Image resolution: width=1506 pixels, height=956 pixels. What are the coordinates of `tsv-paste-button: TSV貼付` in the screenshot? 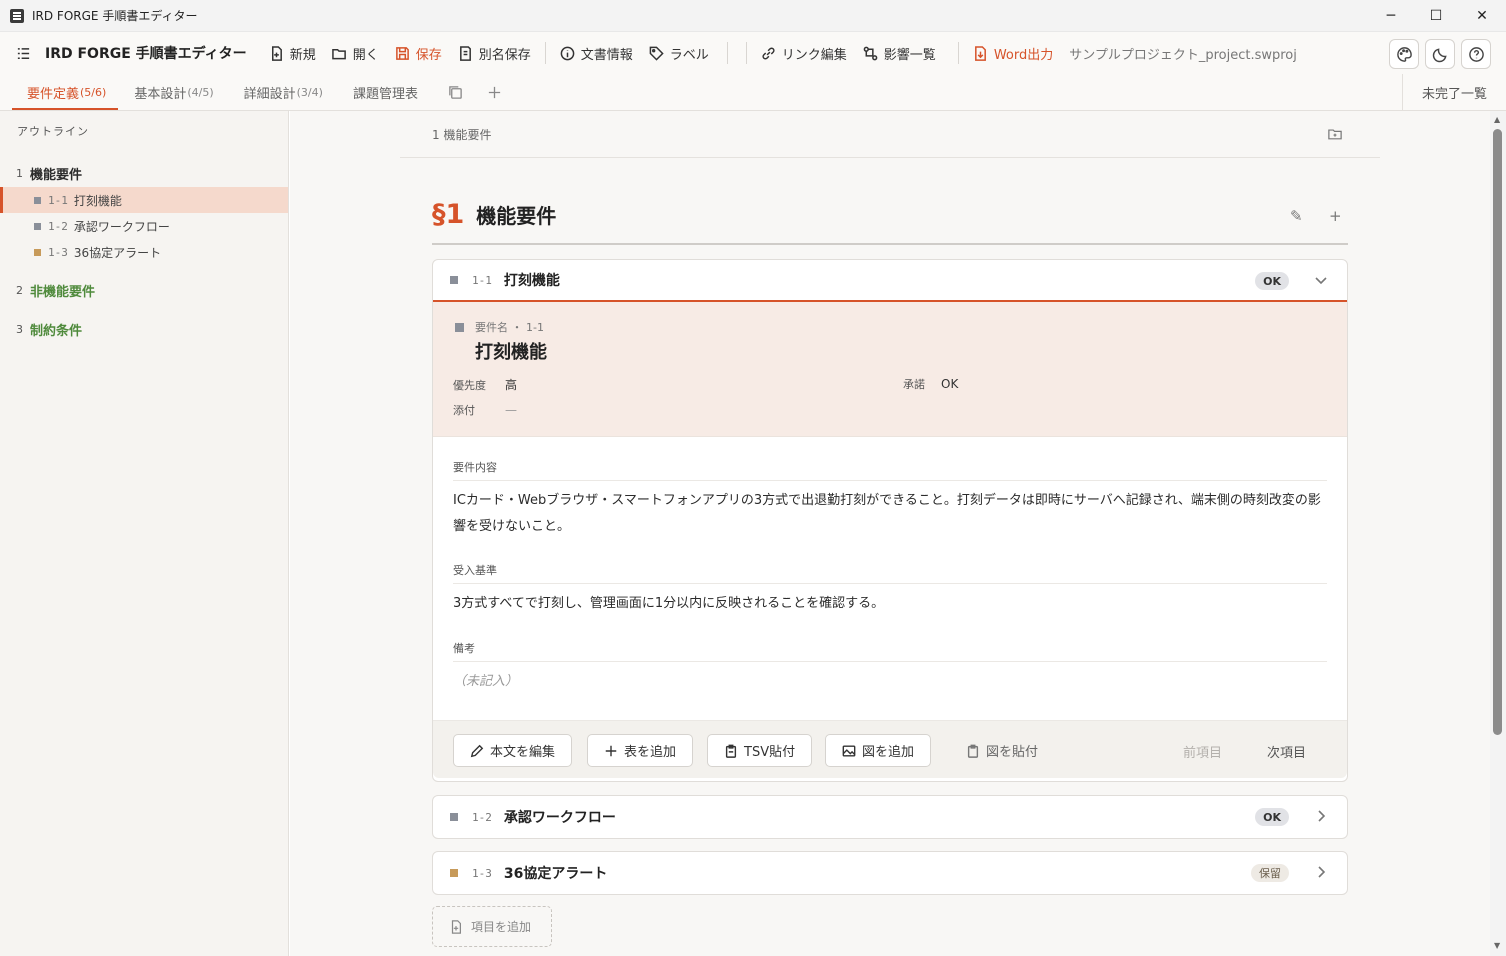 It's located at (760, 750).